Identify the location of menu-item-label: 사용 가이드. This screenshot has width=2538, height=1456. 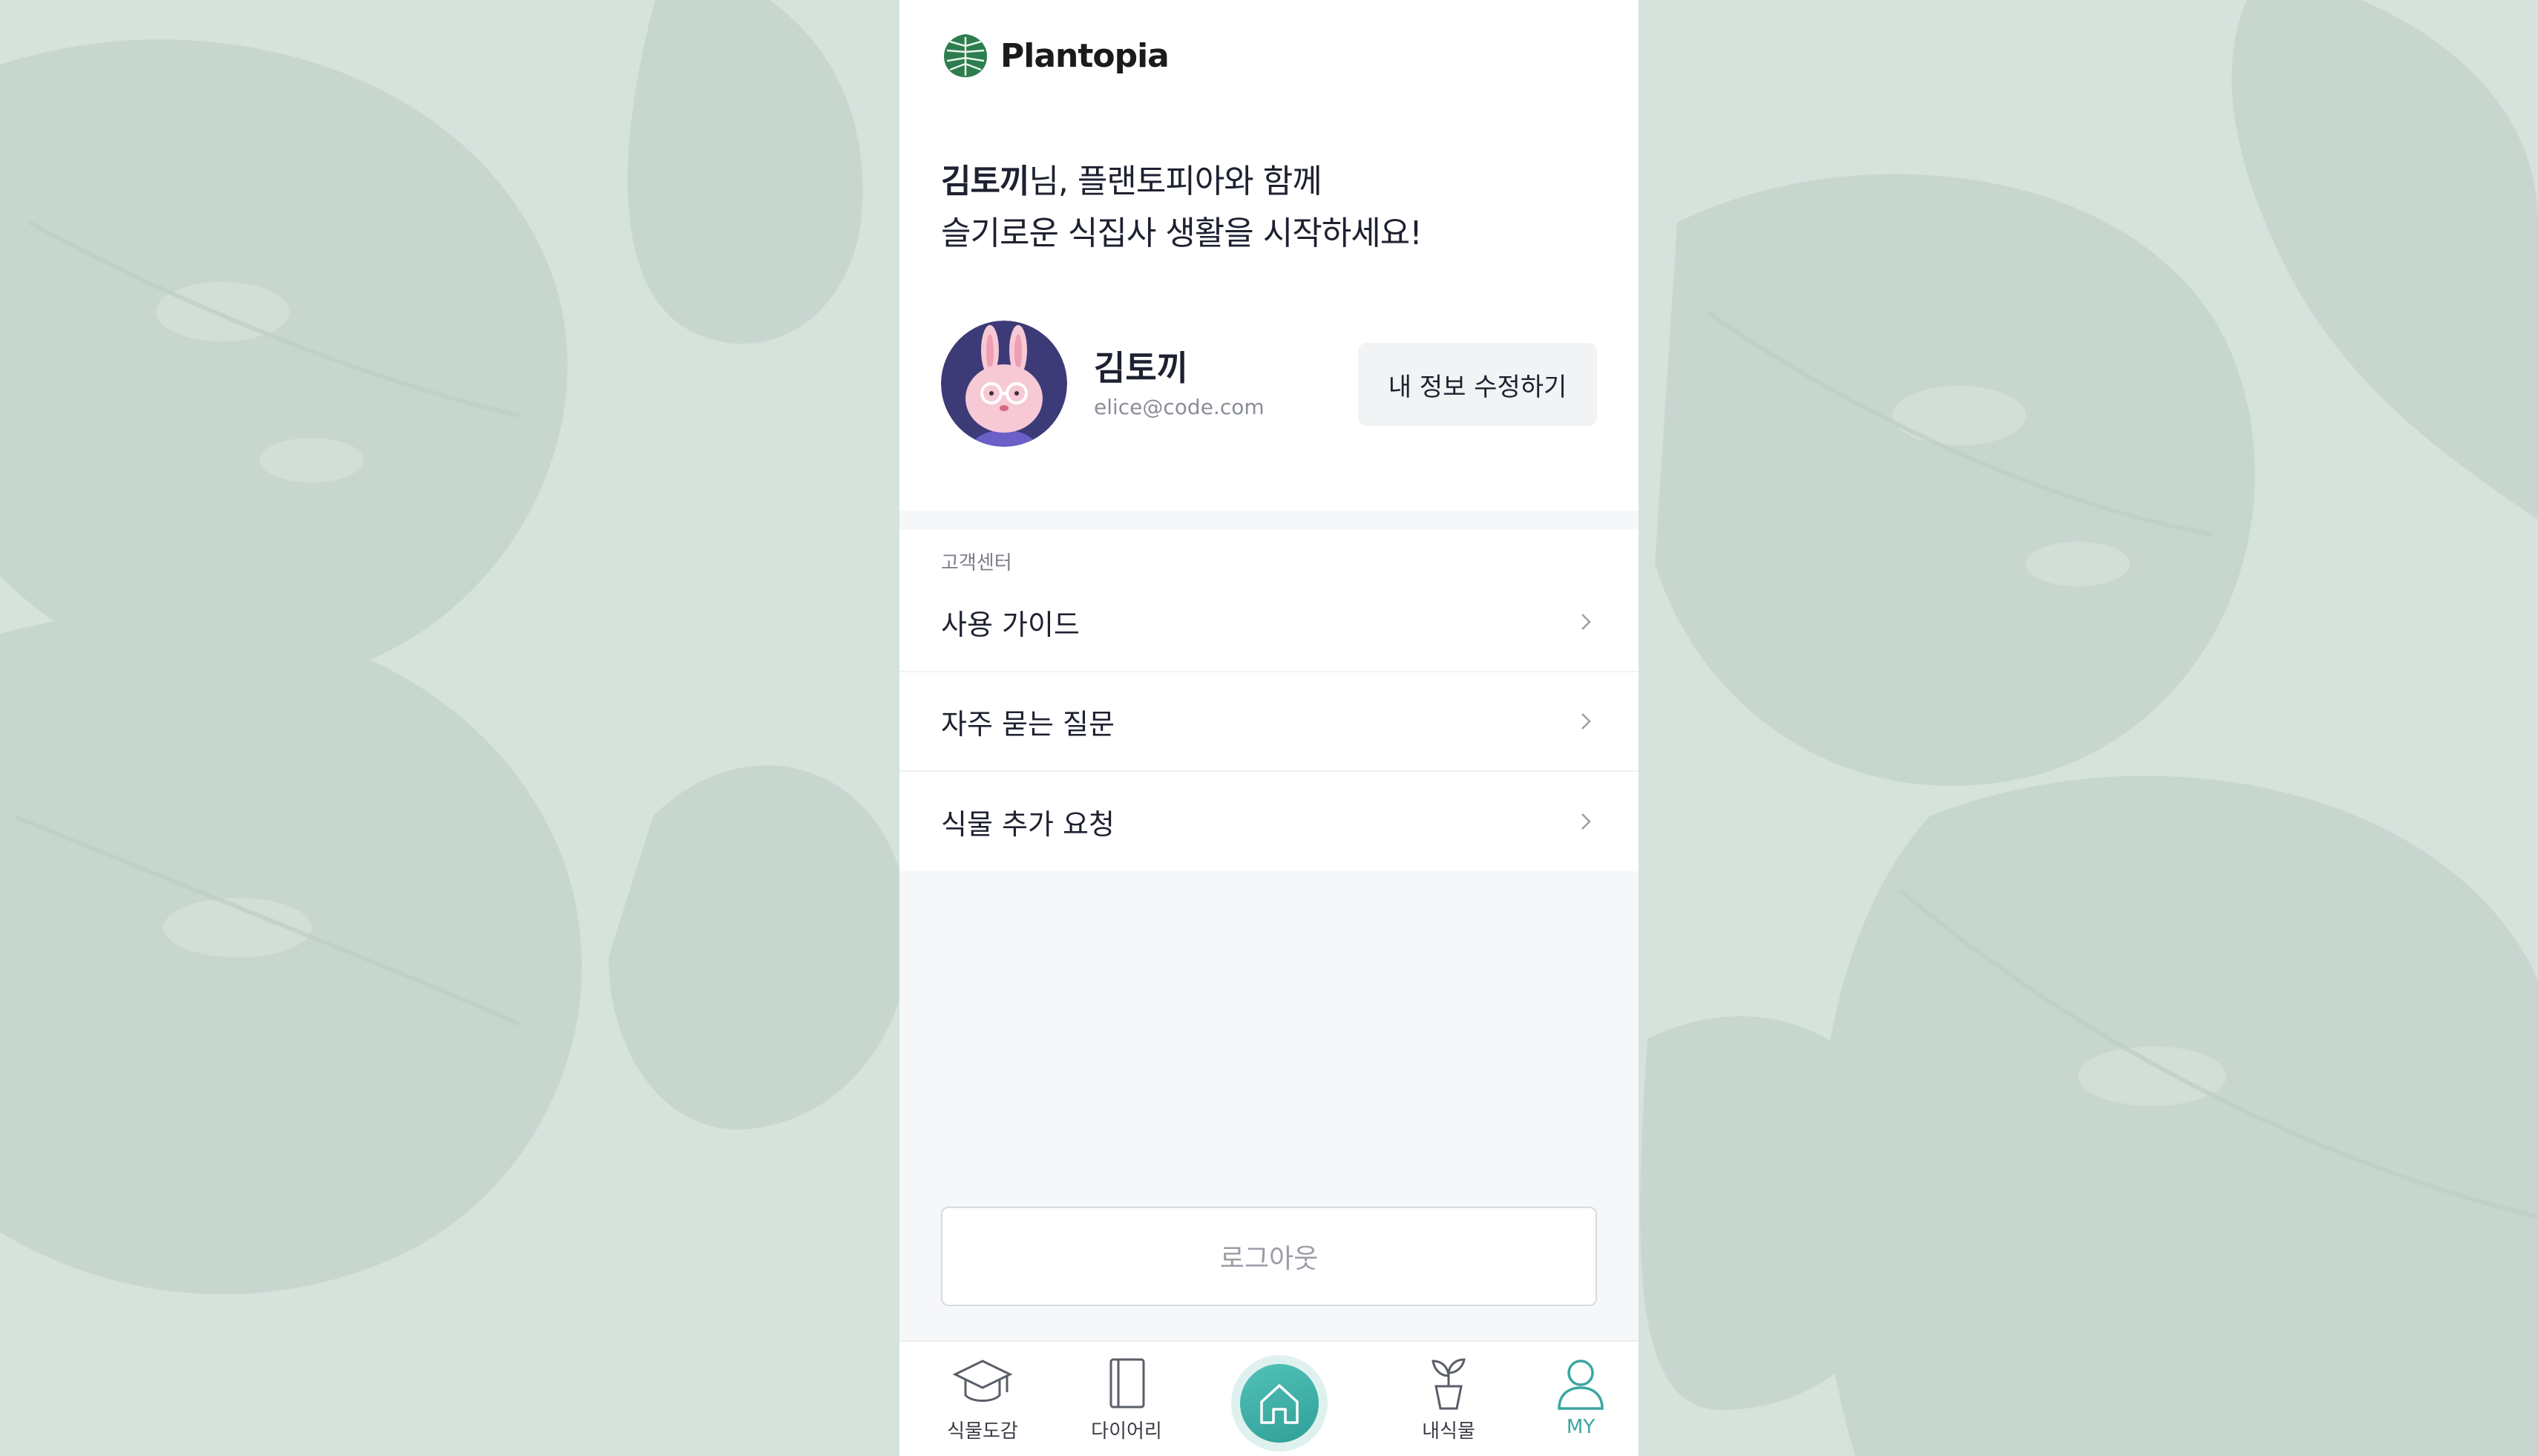
(1010, 624).